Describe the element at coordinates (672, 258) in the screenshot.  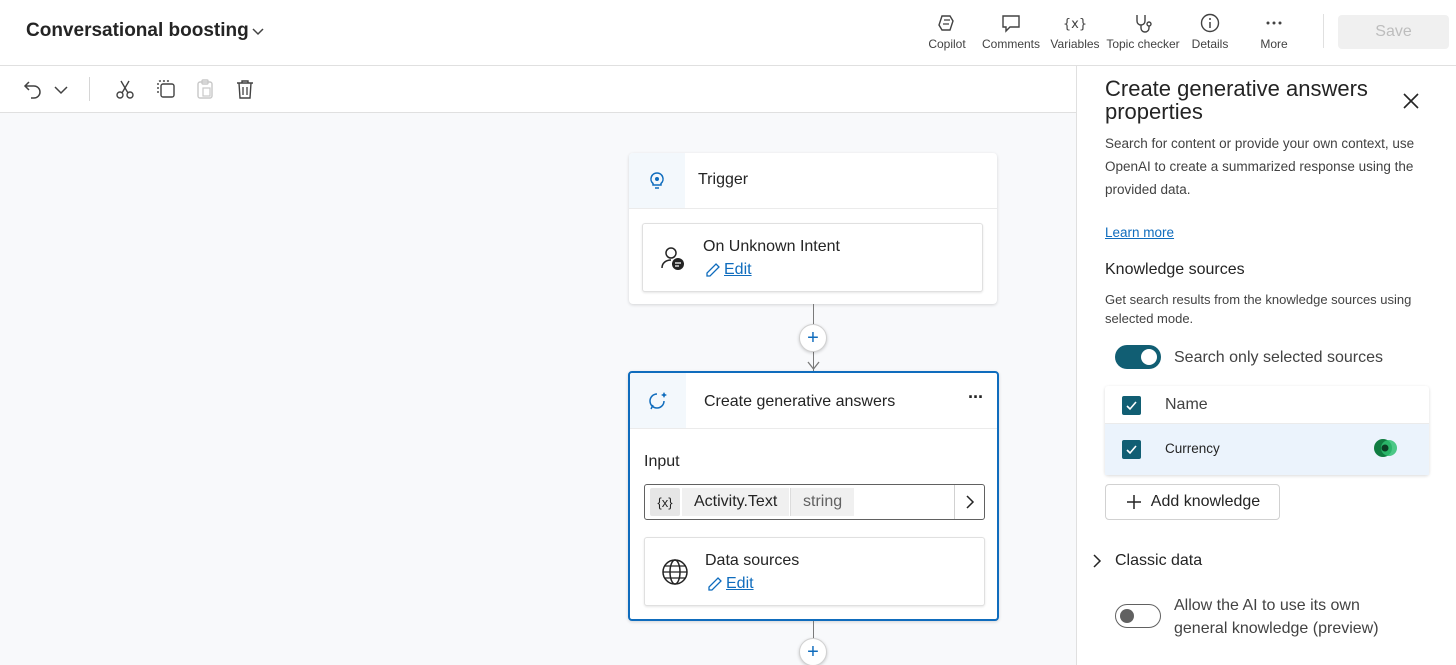
I see `person-chat-icon` at that location.